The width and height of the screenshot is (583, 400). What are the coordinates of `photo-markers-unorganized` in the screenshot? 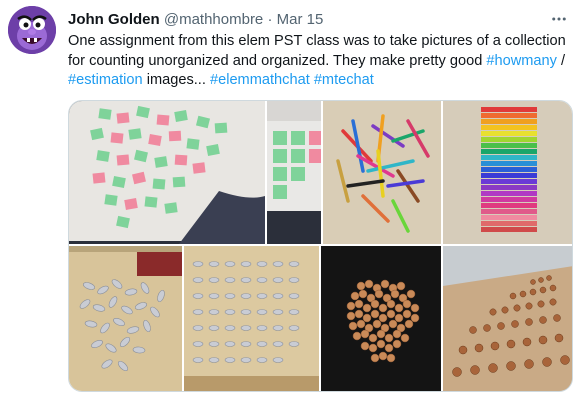 It's located at (382, 172).